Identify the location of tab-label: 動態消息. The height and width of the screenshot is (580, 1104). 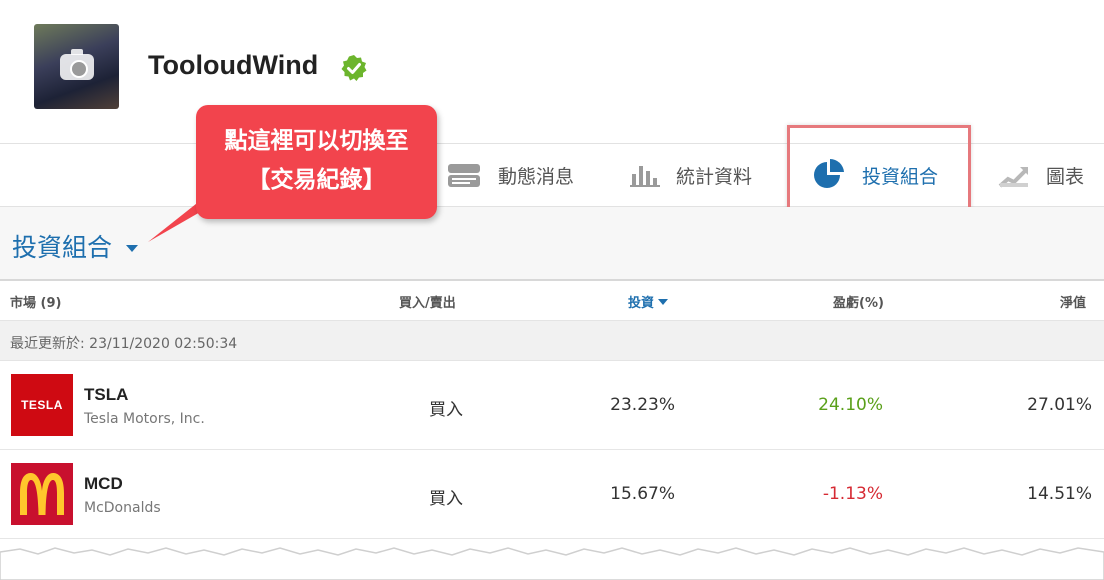
(536, 176).